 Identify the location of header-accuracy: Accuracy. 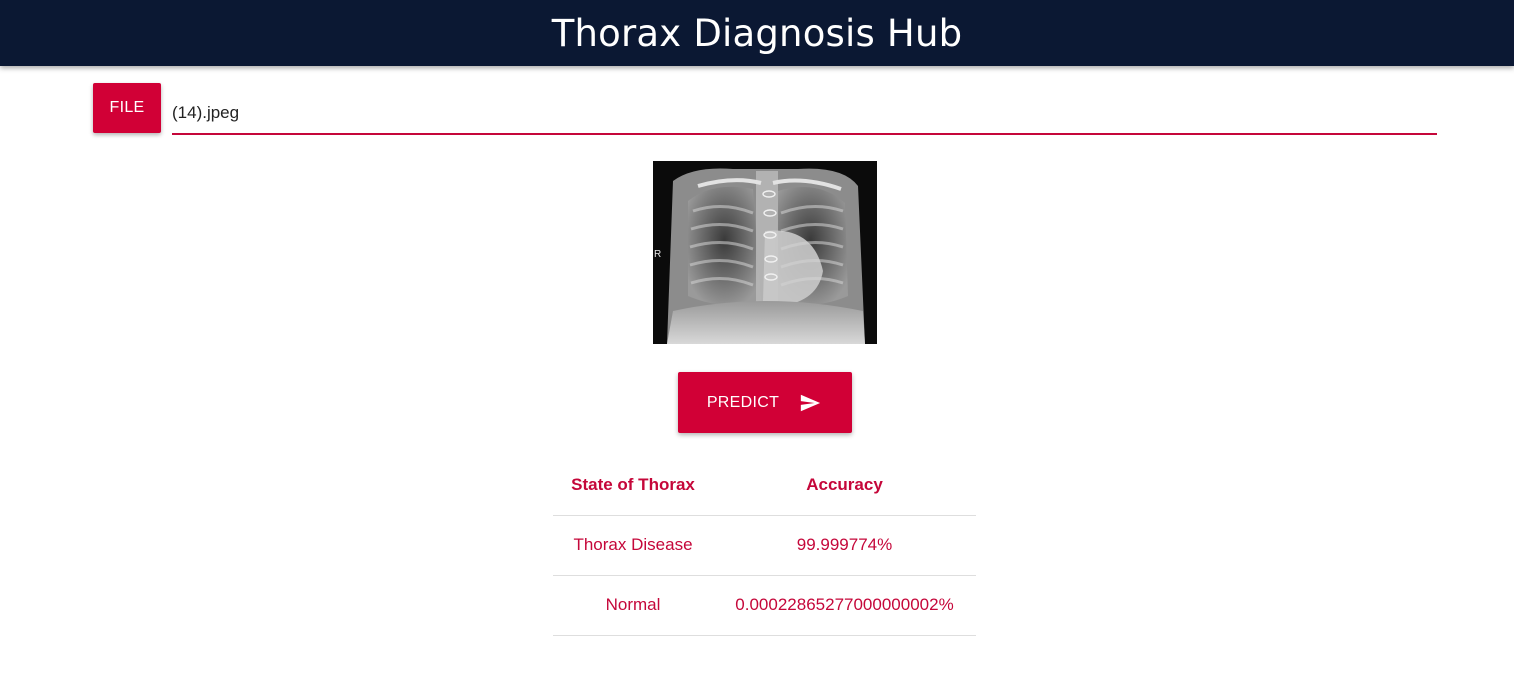
(844, 485).